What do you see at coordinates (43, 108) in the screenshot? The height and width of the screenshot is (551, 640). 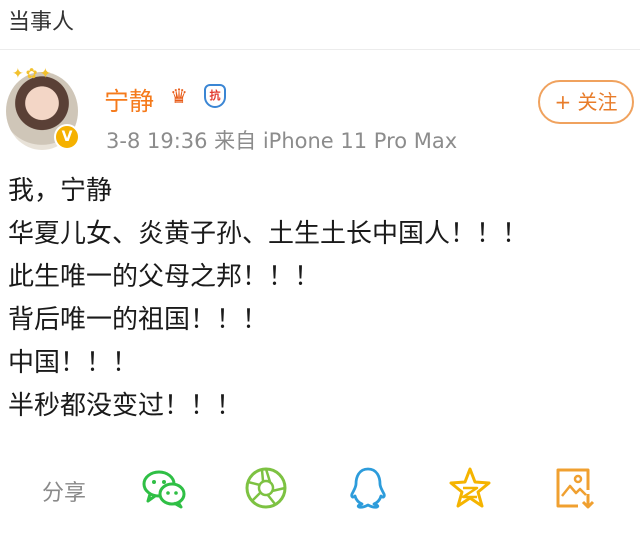 I see `avatar: ✦✿✦ V` at bounding box center [43, 108].